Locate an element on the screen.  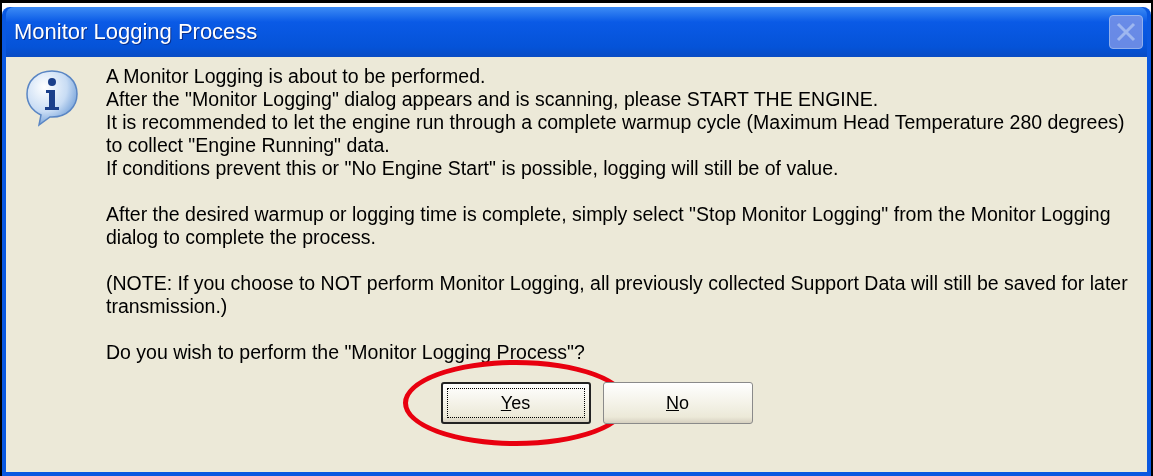
close-icon is located at coordinates (1126, 32).